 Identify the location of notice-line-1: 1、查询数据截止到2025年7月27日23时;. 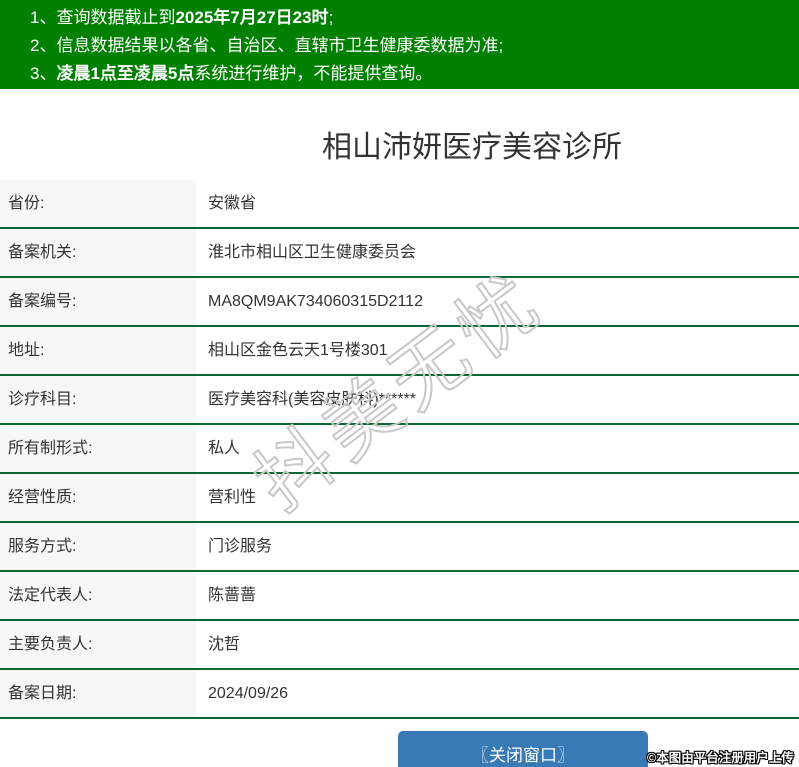
(399, 18).